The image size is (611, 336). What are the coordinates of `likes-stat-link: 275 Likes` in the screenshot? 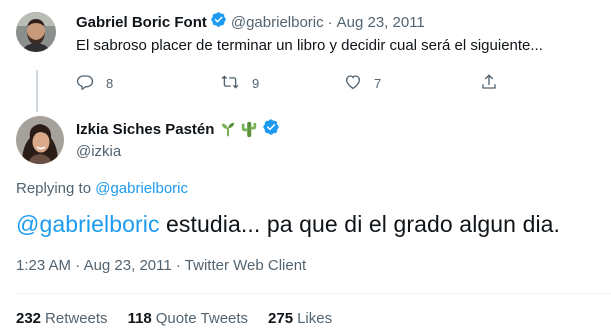 It's located at (300, 318).